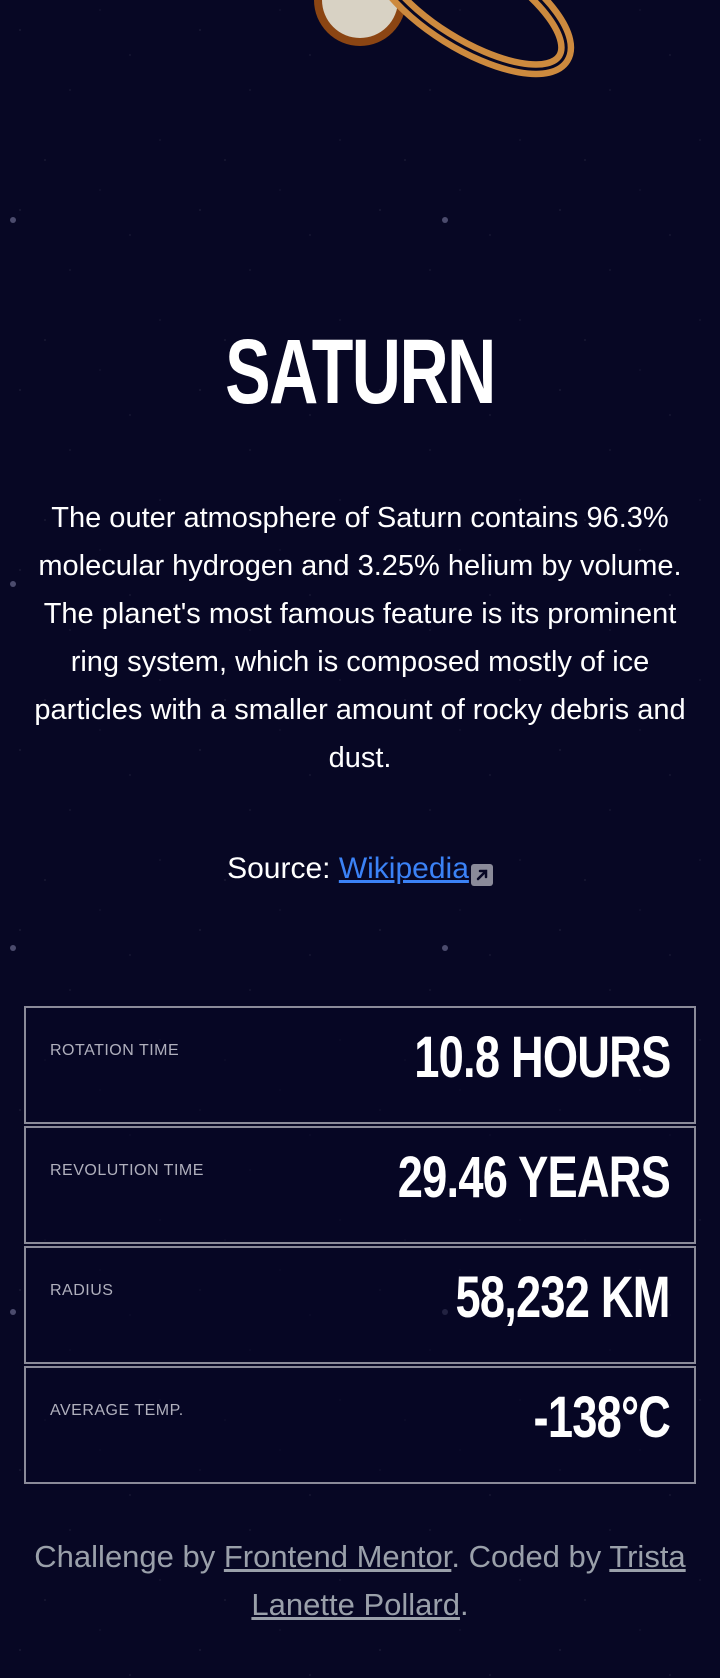  I want to click on planet-title: SATURN, so click(360, 372).